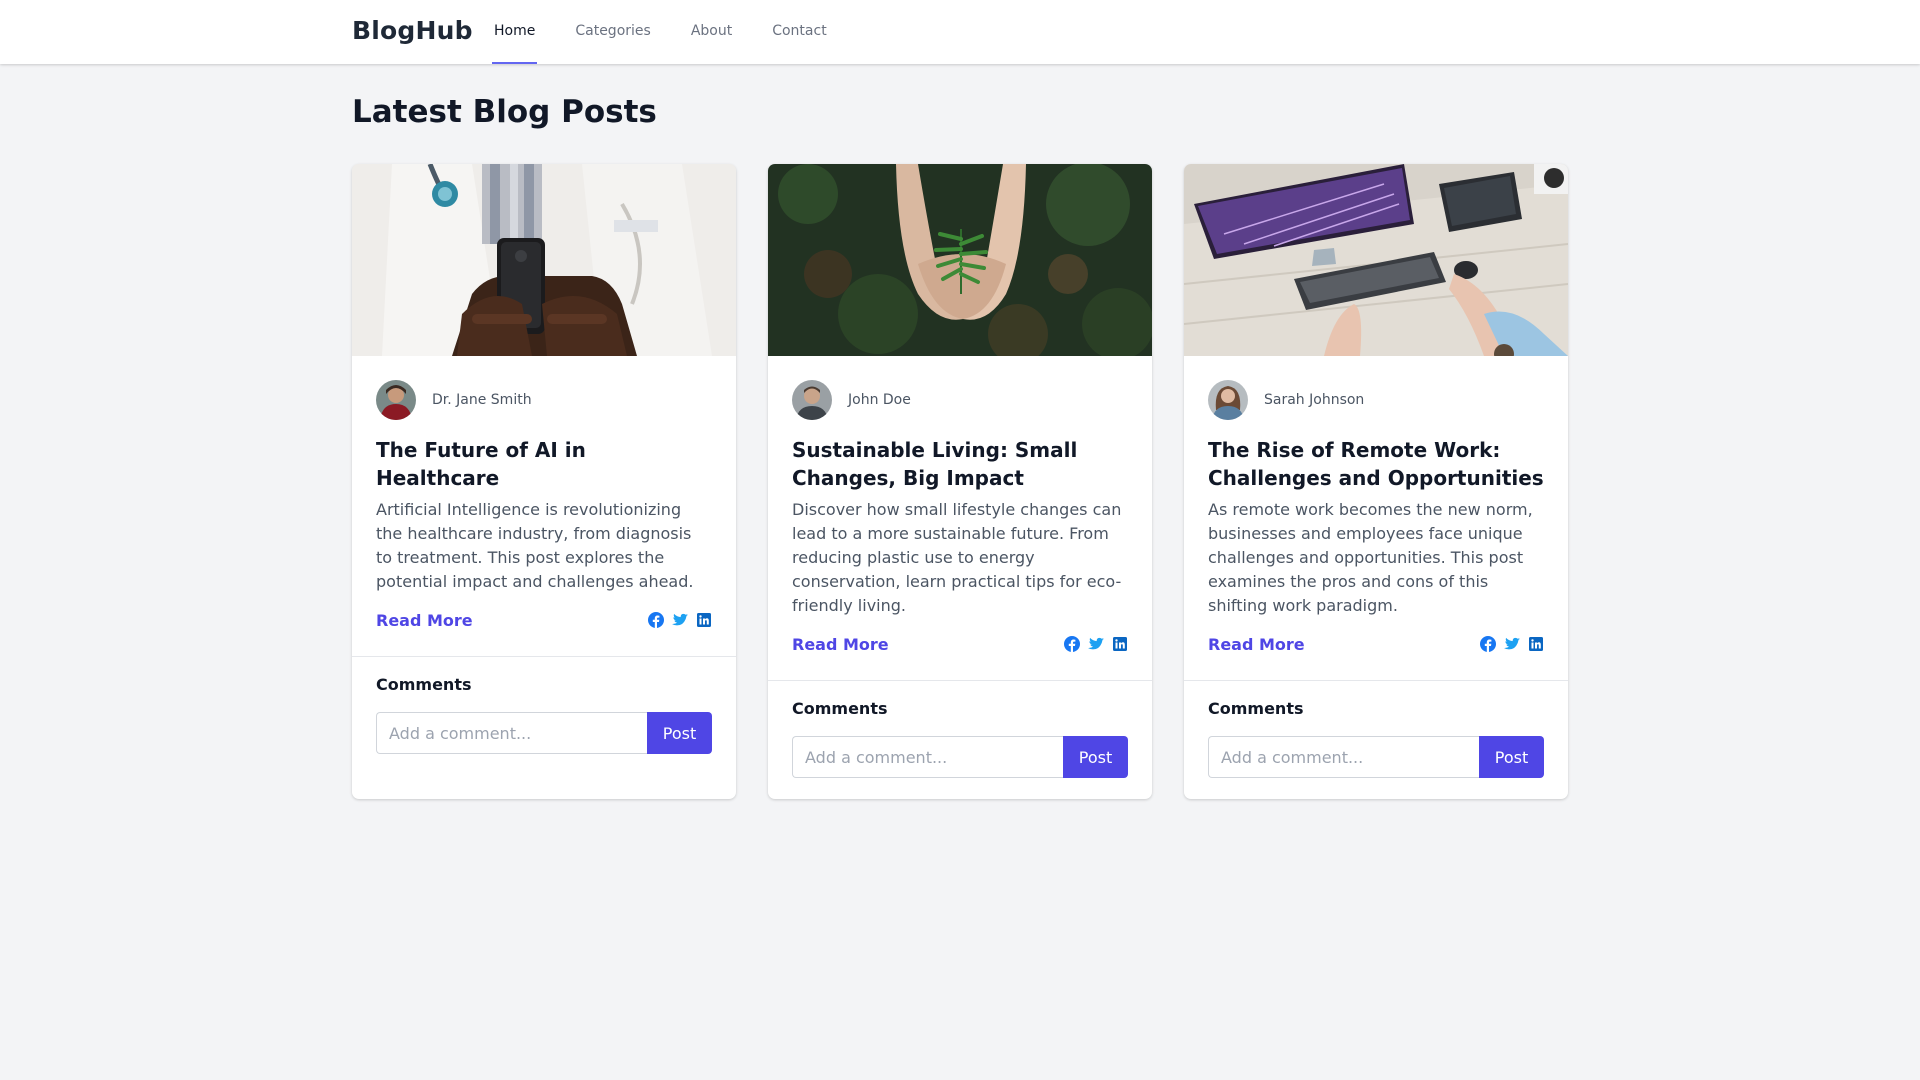 This screenshot has height=1080, width=1920. I want to click on author-name: Sarah Johnson, so click(1314, 400).